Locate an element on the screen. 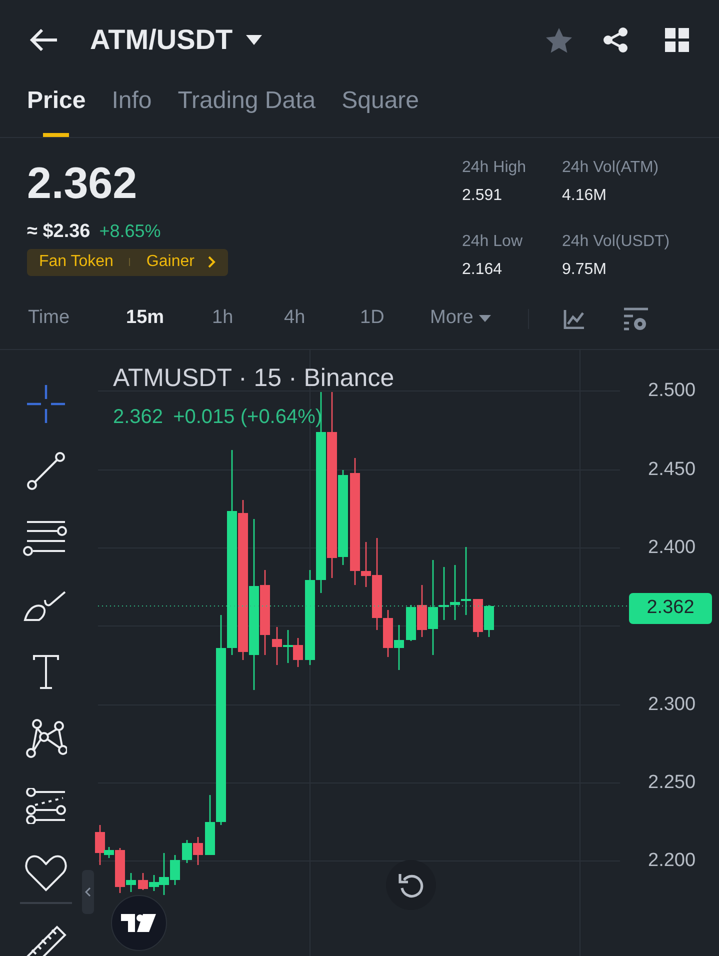 This screenshot has width=719, height=956. stat-value: 2.591 is located at coordinates (483, 196).